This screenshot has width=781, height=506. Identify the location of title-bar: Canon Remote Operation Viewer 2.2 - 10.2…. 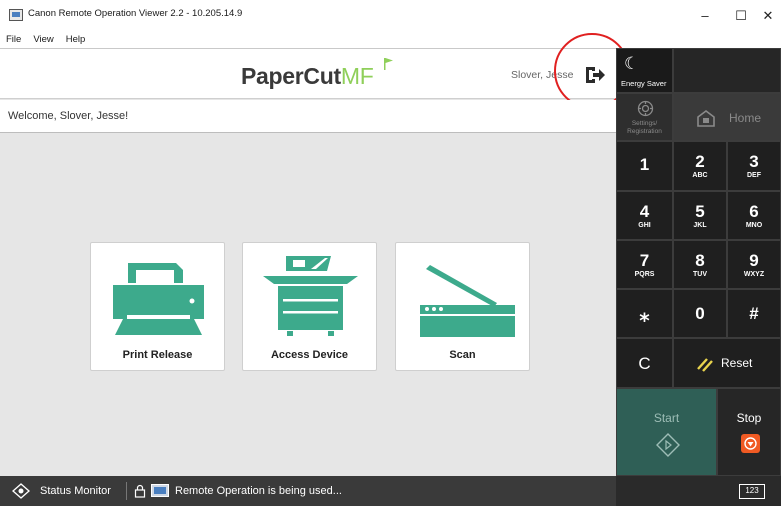
(390, 15).